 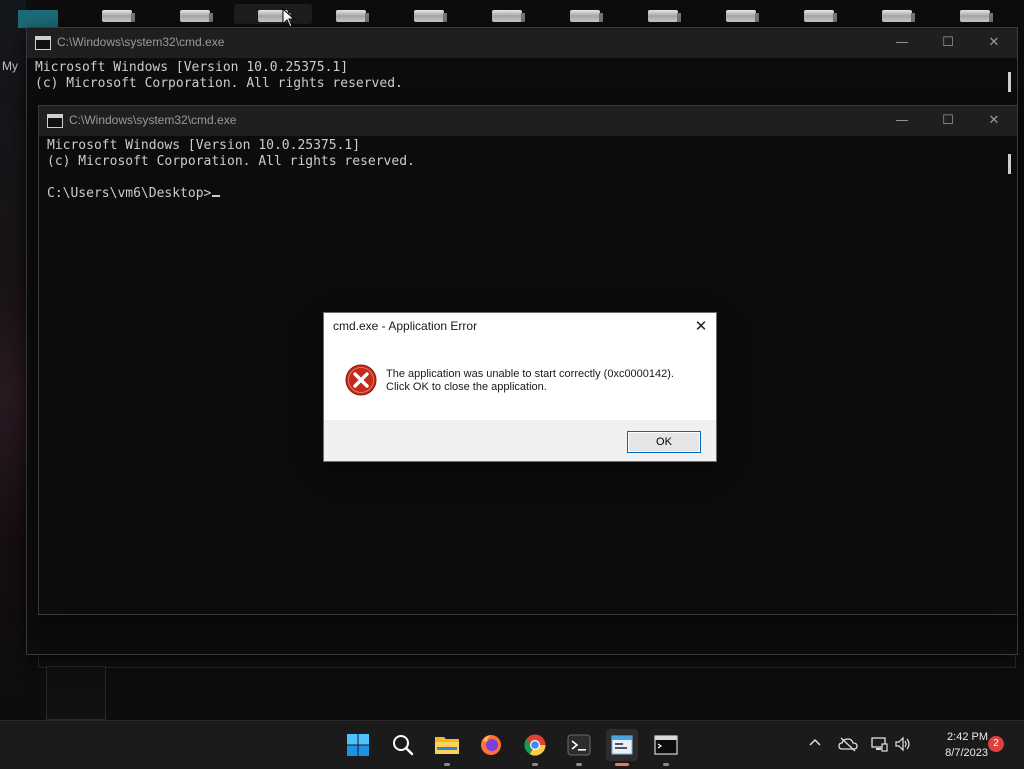 What do you see at coordinates (532, 194) in the screenshot?
I see `console-prompt-line: C:\Users\vm6\Desktop>` at bounding box center [532, 194].